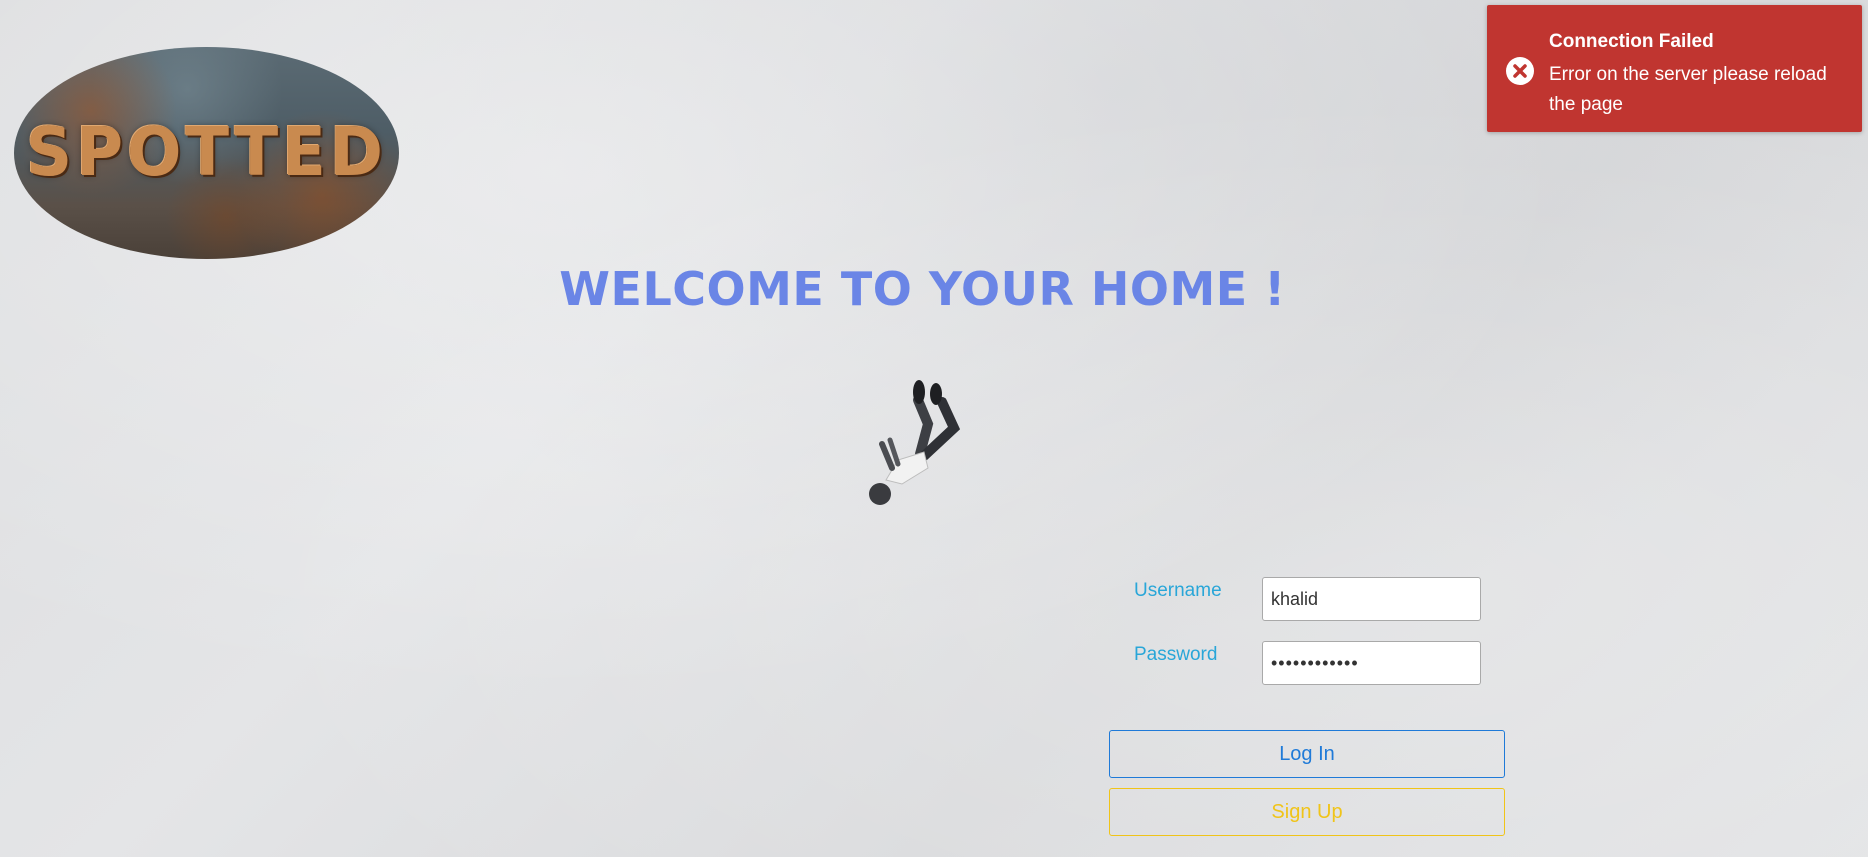  Describe the element at coordinates (1520, 71) in the screenshot. I see `error-circle-icon` at that location.